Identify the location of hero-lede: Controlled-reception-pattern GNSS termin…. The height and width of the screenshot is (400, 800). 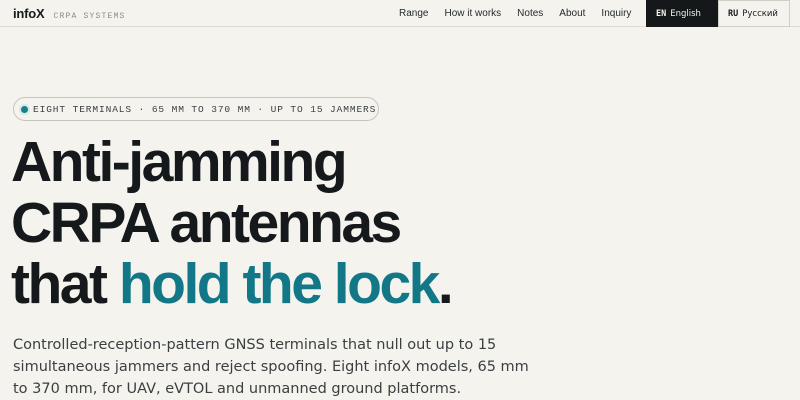
(271, 367).